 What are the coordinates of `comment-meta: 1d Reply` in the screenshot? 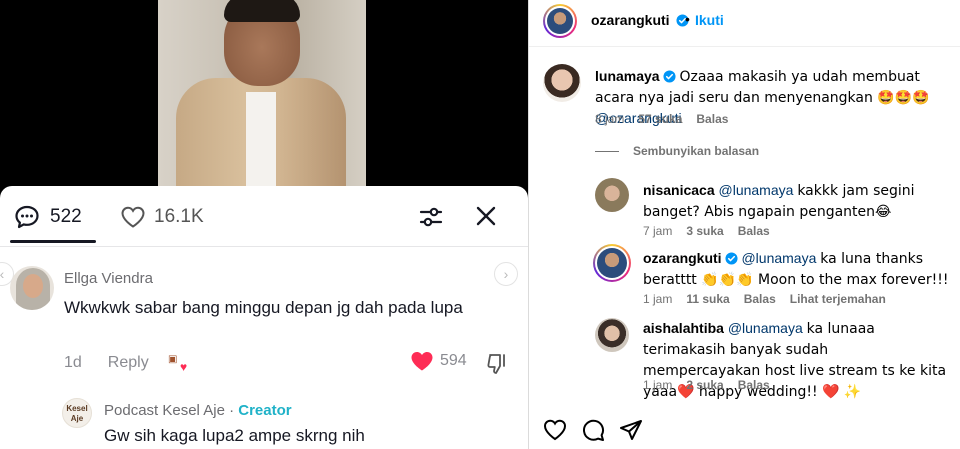 It's located at (106, 363).